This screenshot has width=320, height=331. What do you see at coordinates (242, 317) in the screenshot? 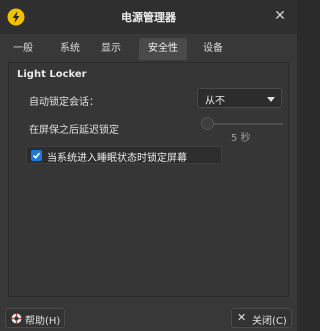
I see `close-icon: ✕` at bounding box center [242, 317].